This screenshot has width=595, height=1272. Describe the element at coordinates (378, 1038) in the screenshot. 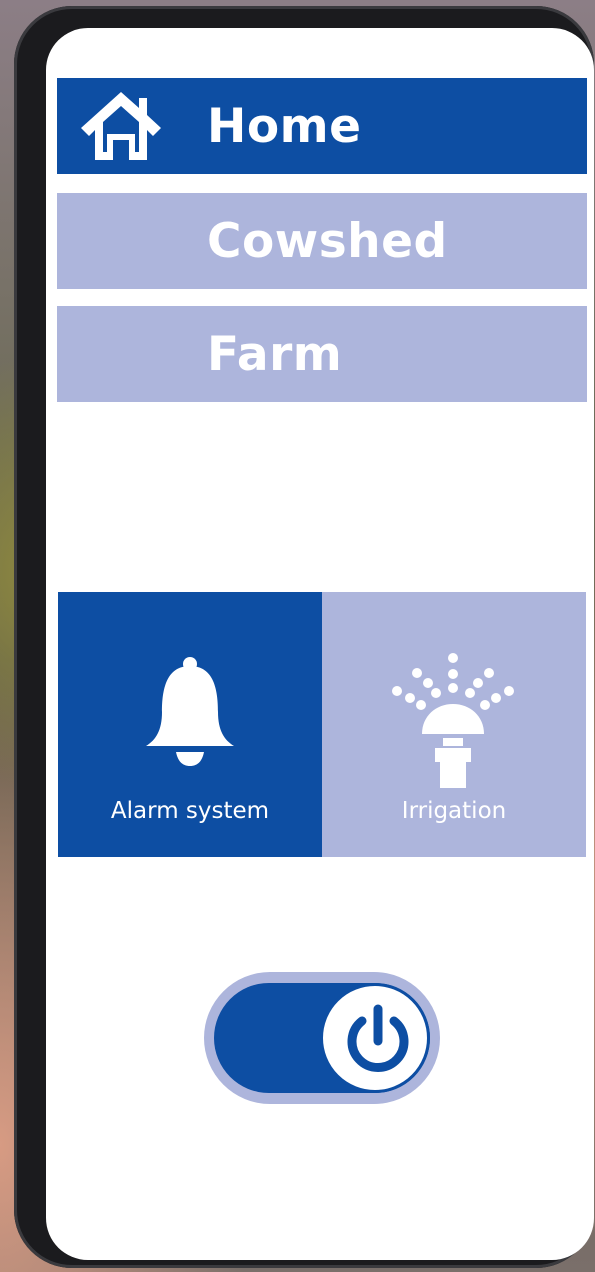

I see `power-icon` at that location.